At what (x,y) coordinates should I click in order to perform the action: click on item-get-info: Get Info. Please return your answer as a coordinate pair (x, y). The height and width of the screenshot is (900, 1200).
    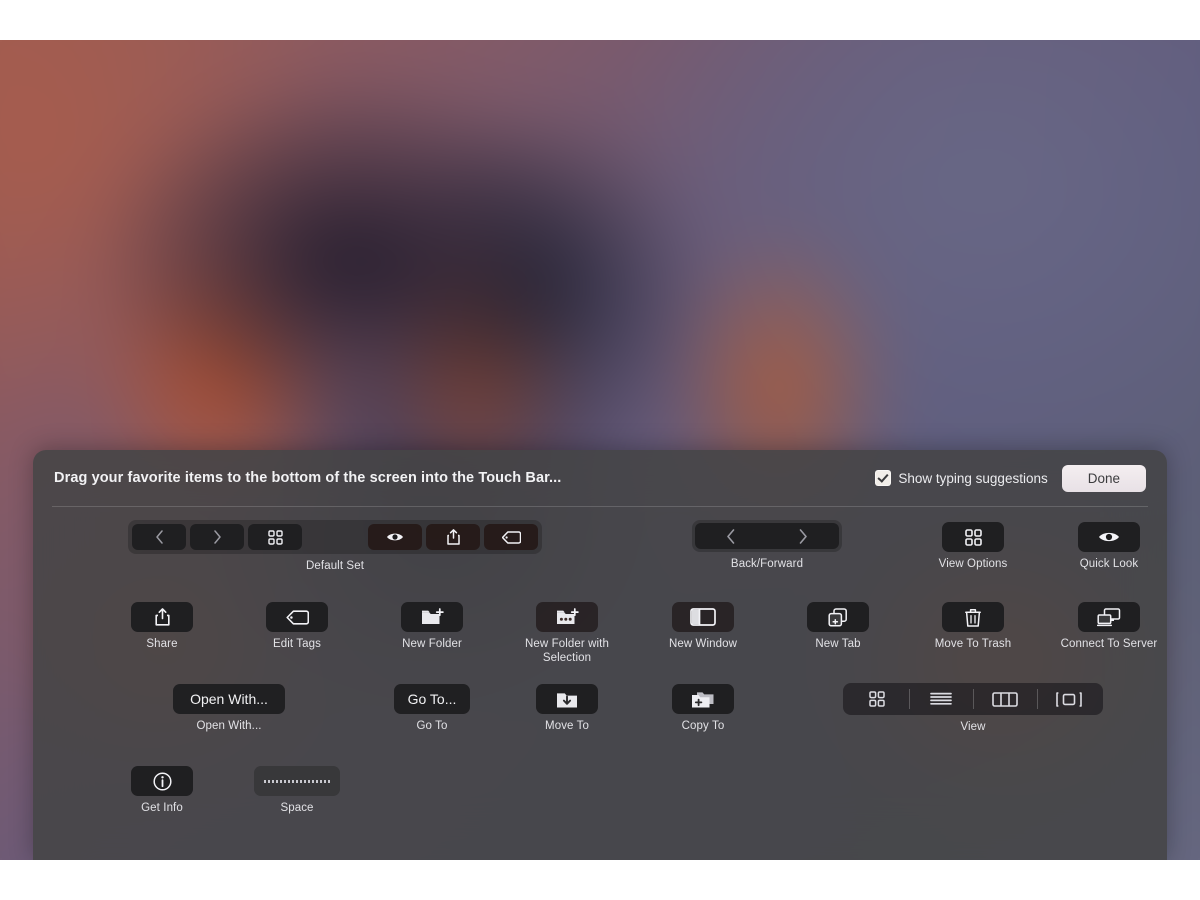
    Looking at the image, I should click on (162, 791).